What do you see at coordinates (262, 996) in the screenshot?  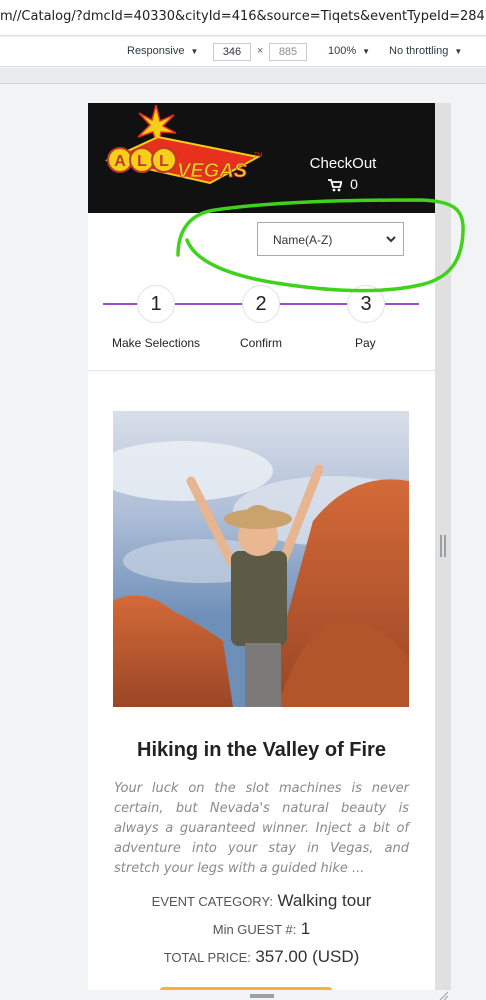 I see `resize-handle-bottom` at bounding box center [262, 996].